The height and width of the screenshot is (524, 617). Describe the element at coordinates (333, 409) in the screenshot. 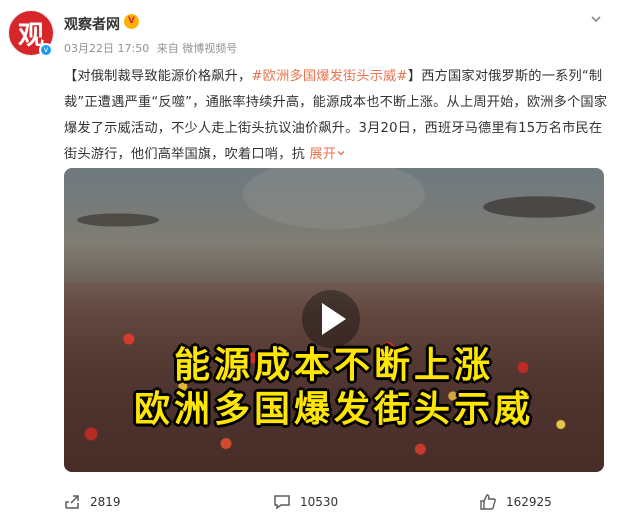

I see `video-caption-line-2: 欧洲多国爆发街头示威` at that location.